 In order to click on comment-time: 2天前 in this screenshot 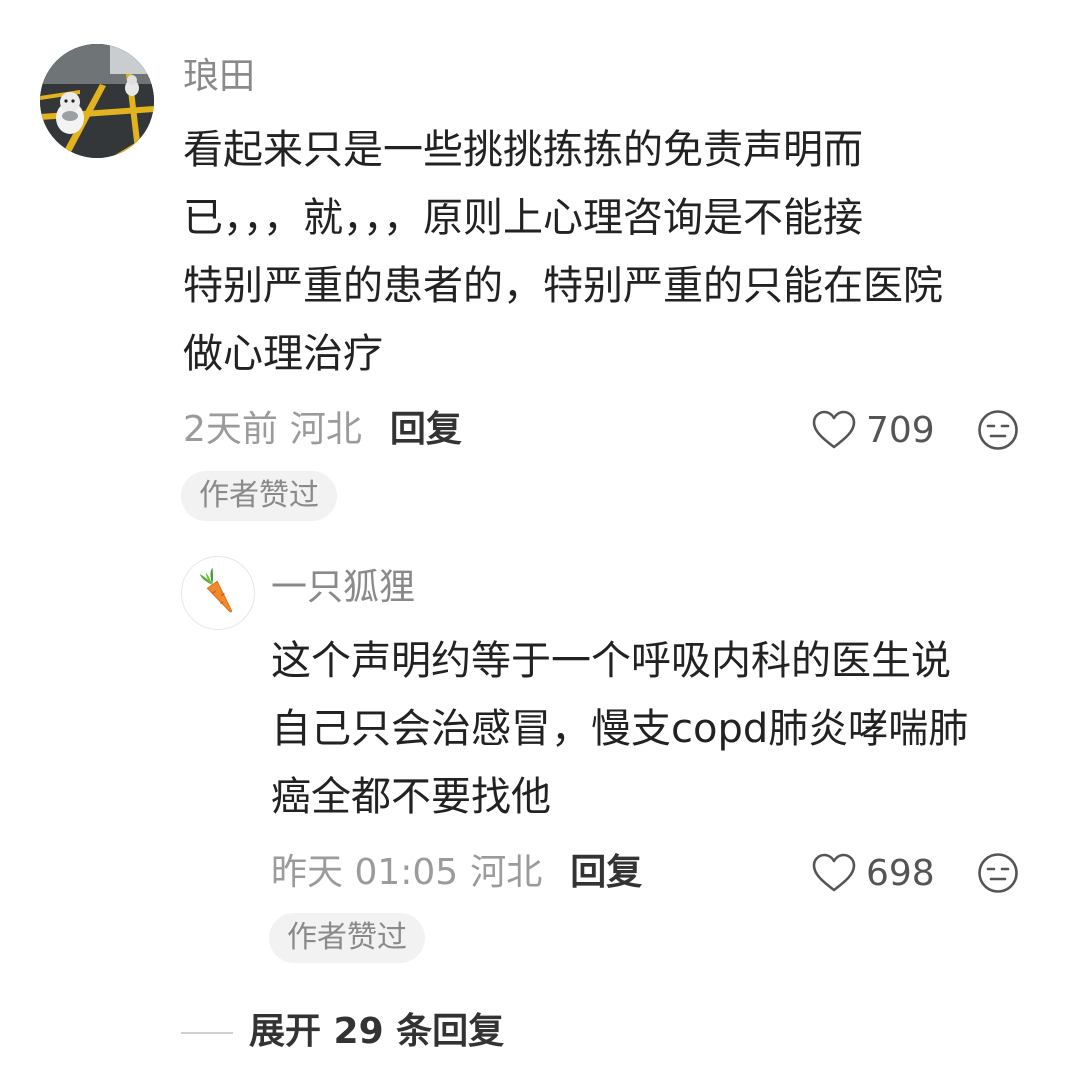, I will do `click(230, 429)`.